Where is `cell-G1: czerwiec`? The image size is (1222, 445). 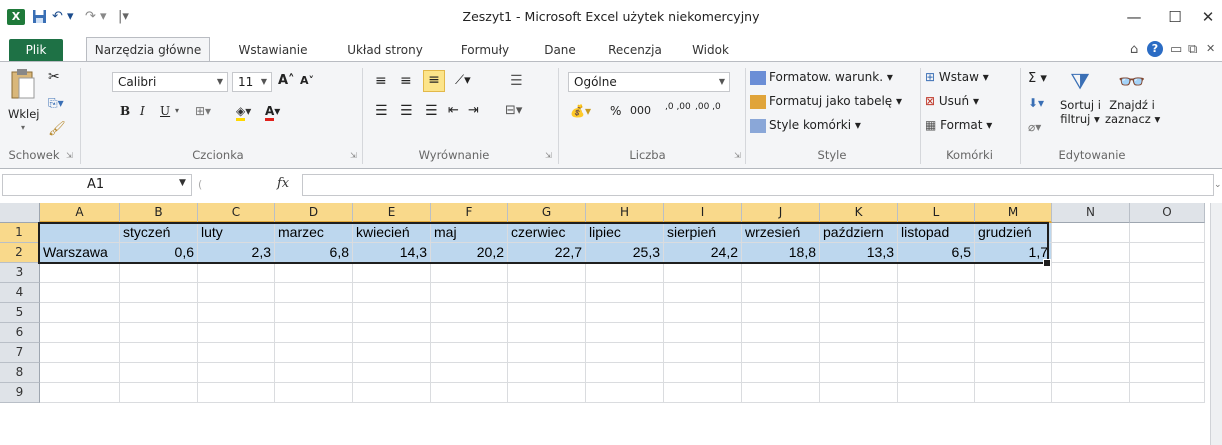 cell-G1: czerwiec is located at coordinates (547, 233).